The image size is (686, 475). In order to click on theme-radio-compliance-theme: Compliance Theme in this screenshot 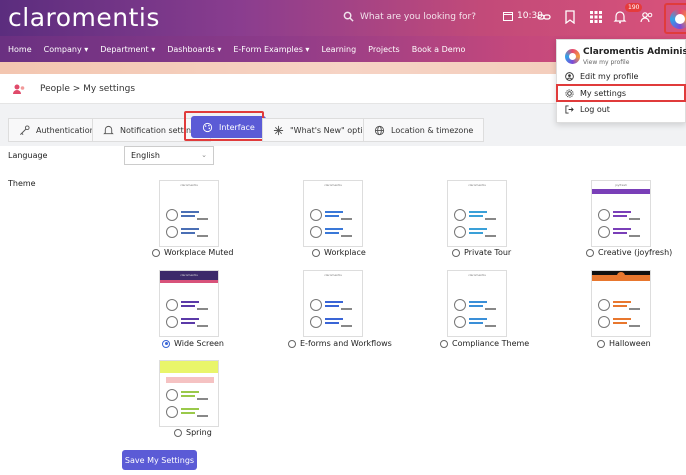, I will do `click(484, 343)`.